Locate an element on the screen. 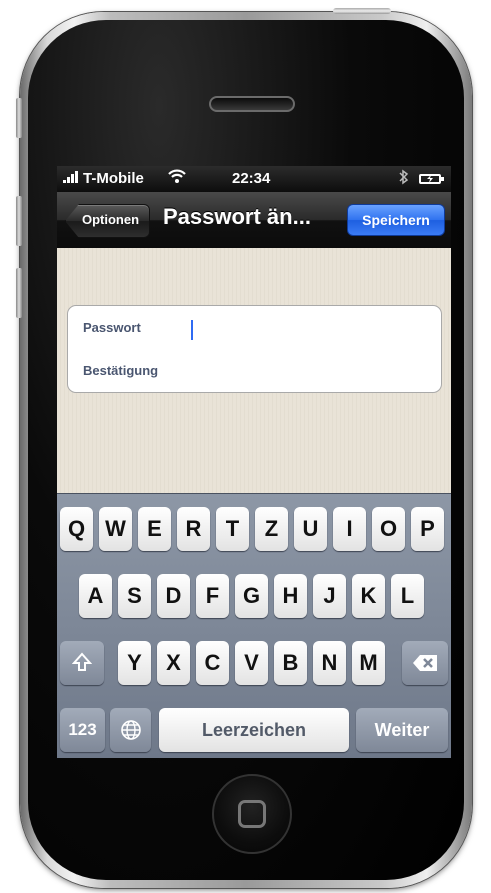 This screenshot has width=491, height=893. key-t: T is located at coordinates (232, 529).